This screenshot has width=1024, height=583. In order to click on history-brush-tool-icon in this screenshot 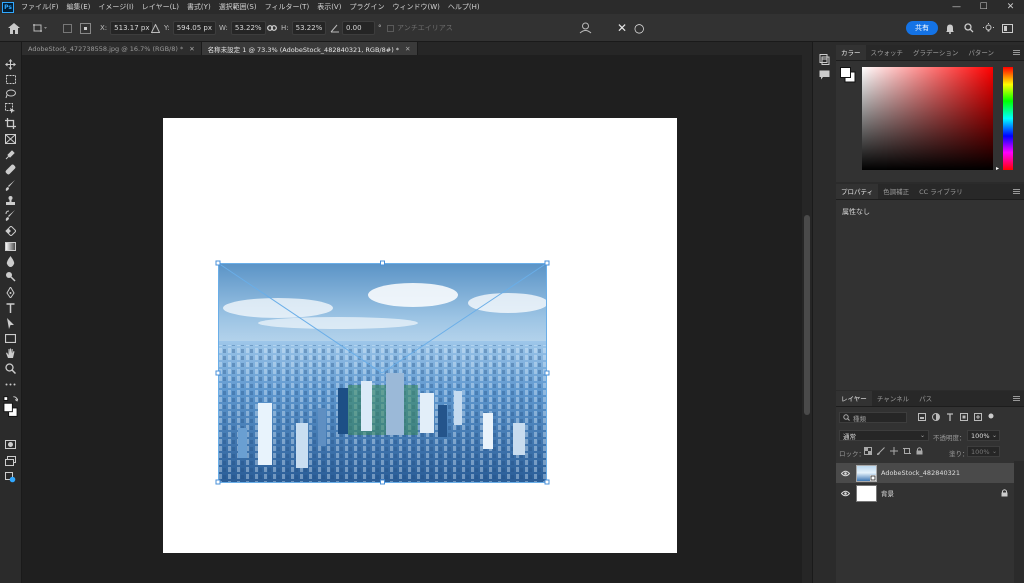, I will do `click(10, 215)`.